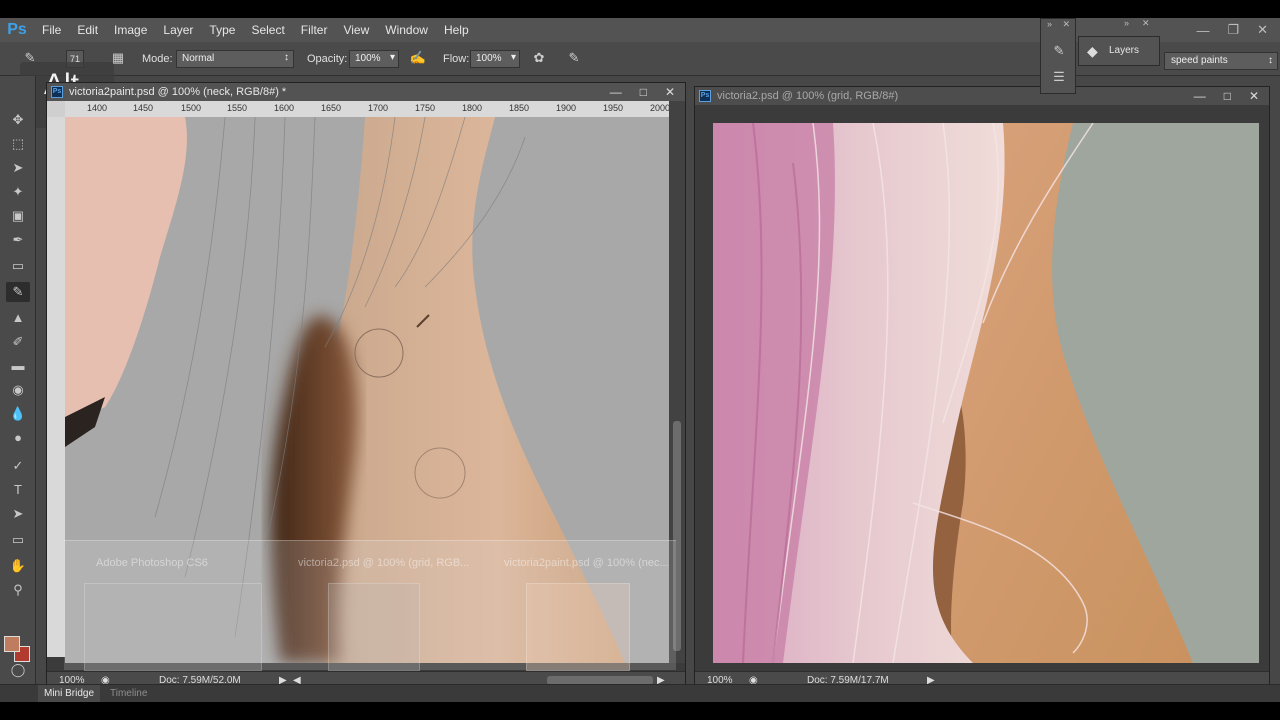 This screenshot has height=720, width=1280. Describe the element at coordinates (18, 292) in the screenshot. I see `brush-icon: ✎` at that location.